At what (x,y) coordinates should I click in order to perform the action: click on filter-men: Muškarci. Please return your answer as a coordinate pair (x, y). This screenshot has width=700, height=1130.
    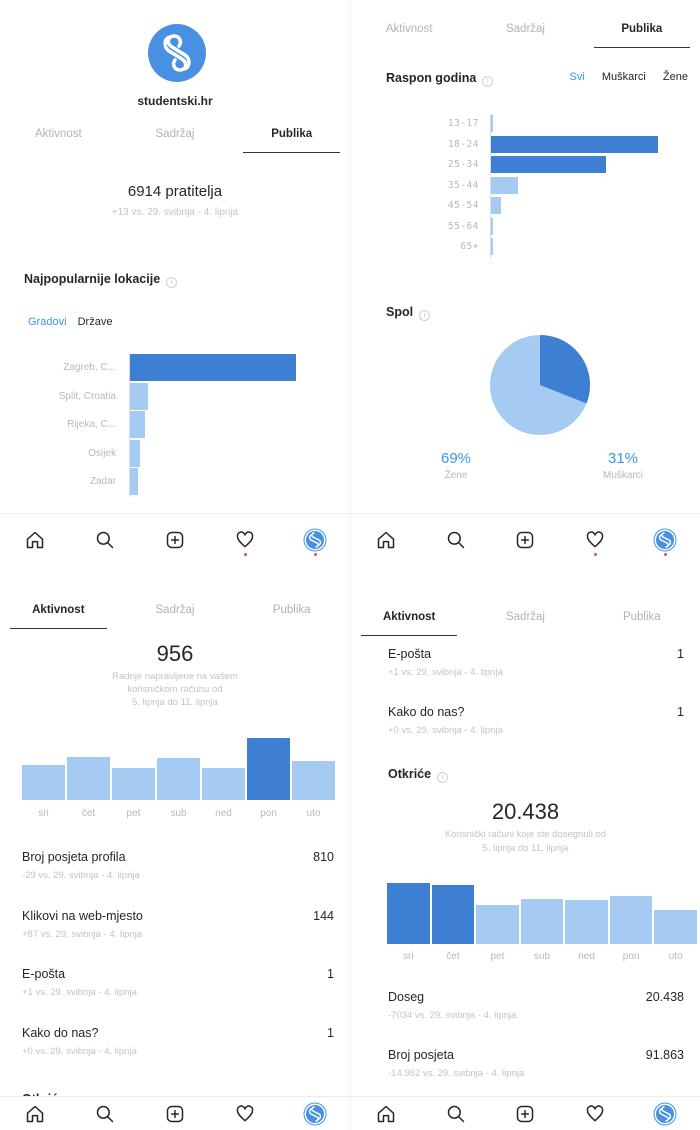
    Looking at the image, I should click on (624, 77).